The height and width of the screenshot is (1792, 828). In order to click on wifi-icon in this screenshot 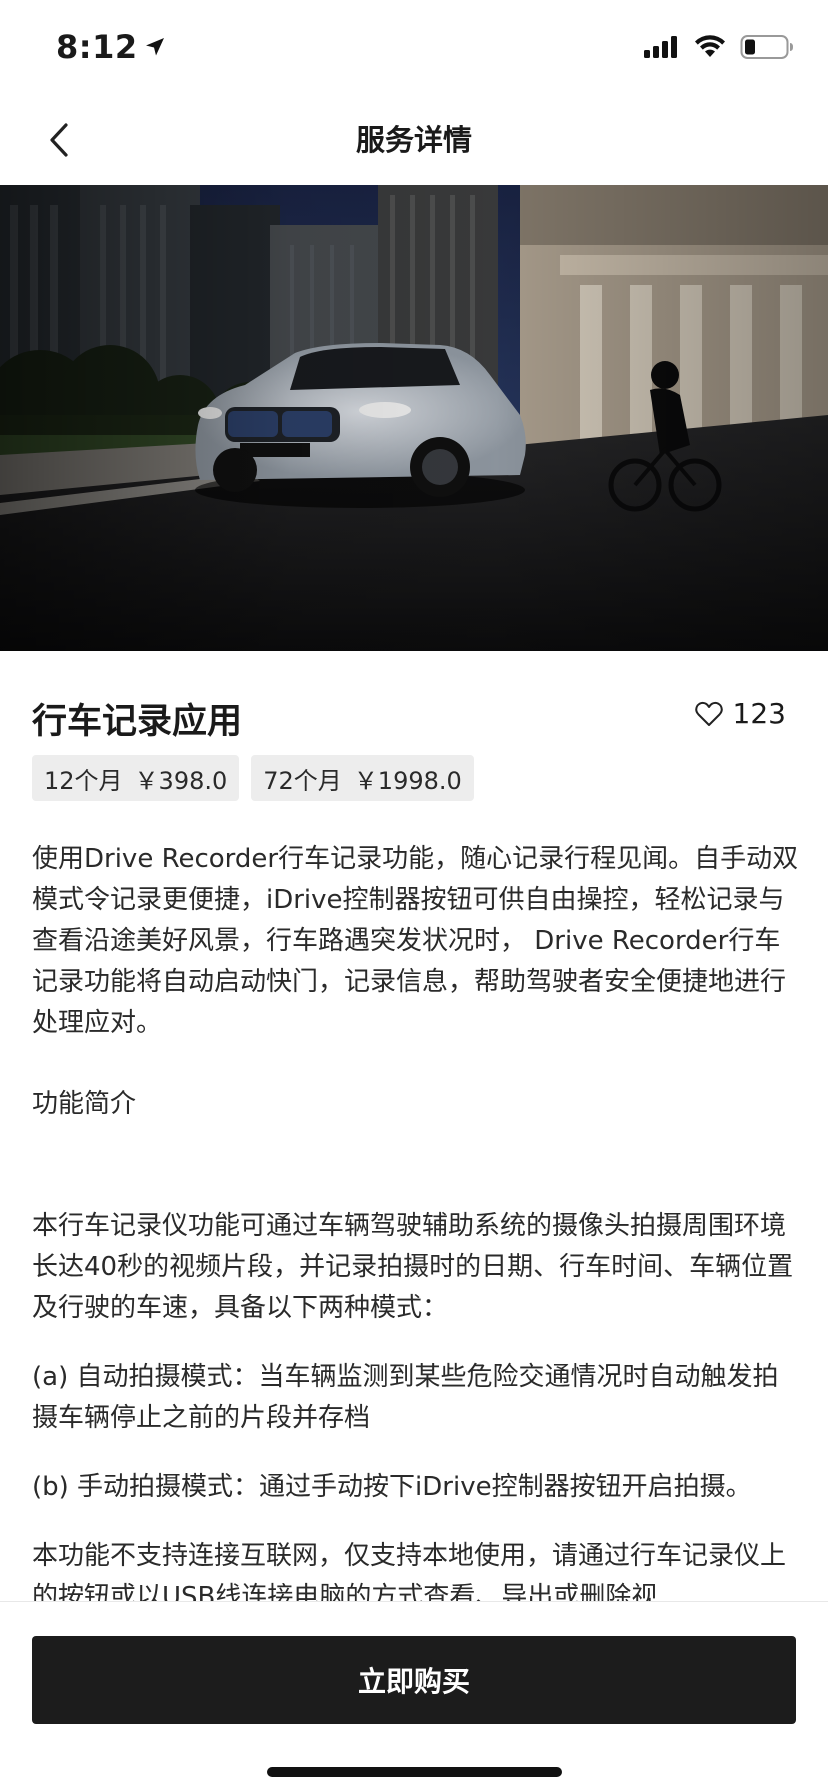, I will do `click(710, 46)`.